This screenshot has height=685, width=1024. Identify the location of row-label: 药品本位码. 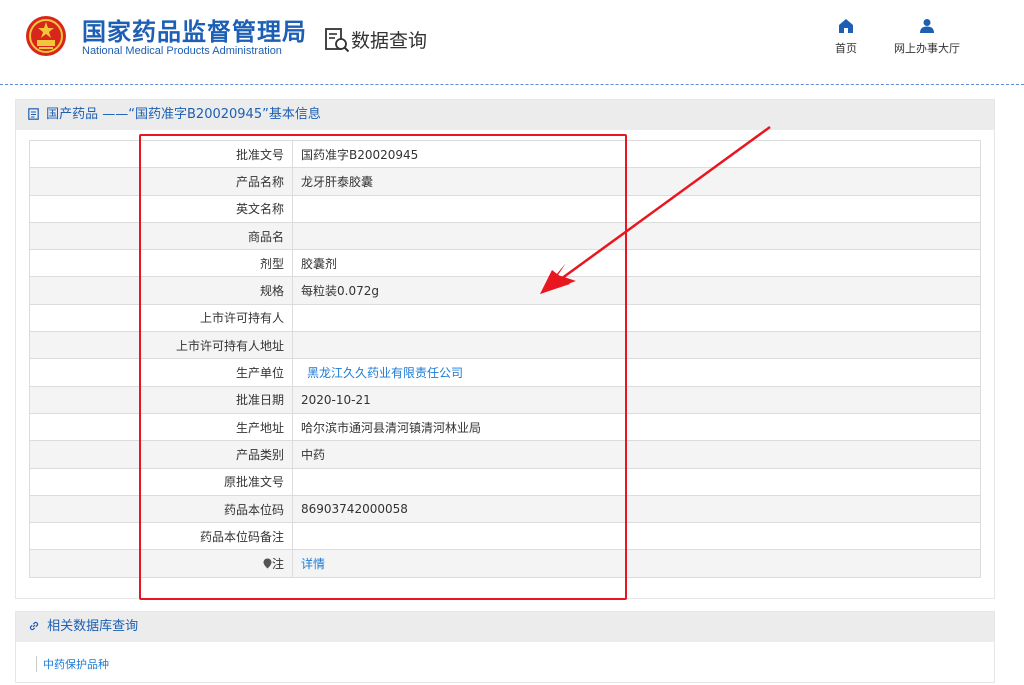
(161, 509).